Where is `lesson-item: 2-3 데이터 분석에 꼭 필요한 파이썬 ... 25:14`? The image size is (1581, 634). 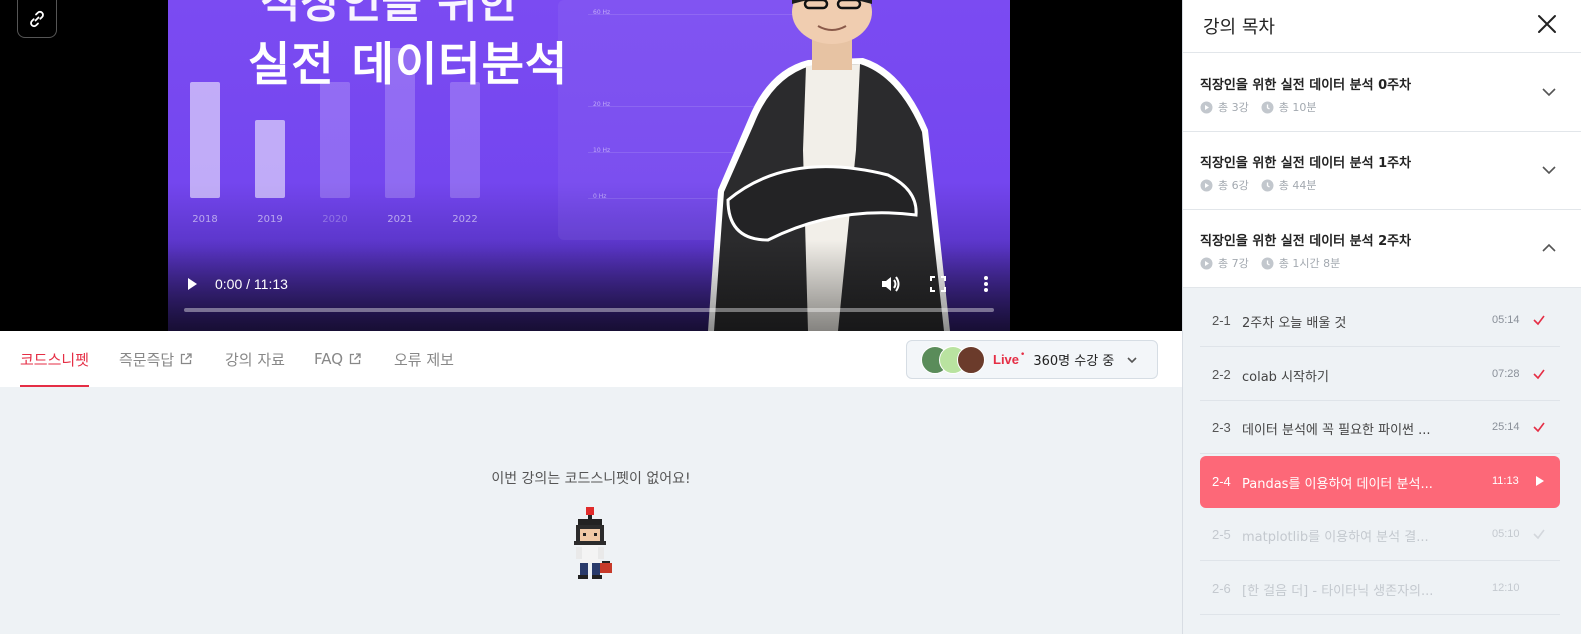 lesson-item: 2-3 데이터 분석에 꼭 필요한 파이썬 ... 25:14 is located at coordinates (1380, 428).